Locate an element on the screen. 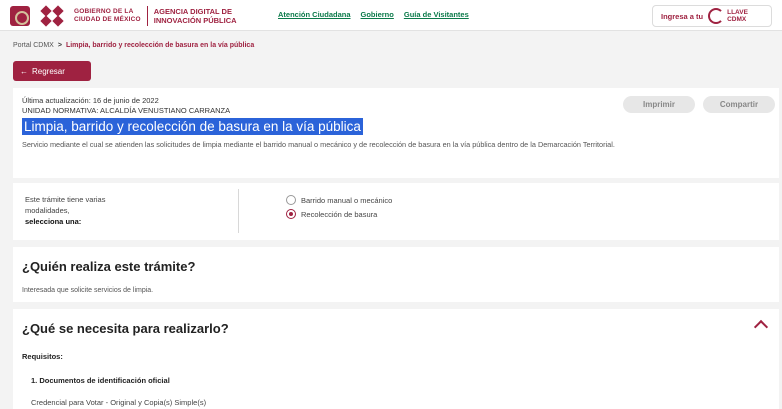  modalities-line1: Este trámite tiene varias is located at coordinates (65, 199).